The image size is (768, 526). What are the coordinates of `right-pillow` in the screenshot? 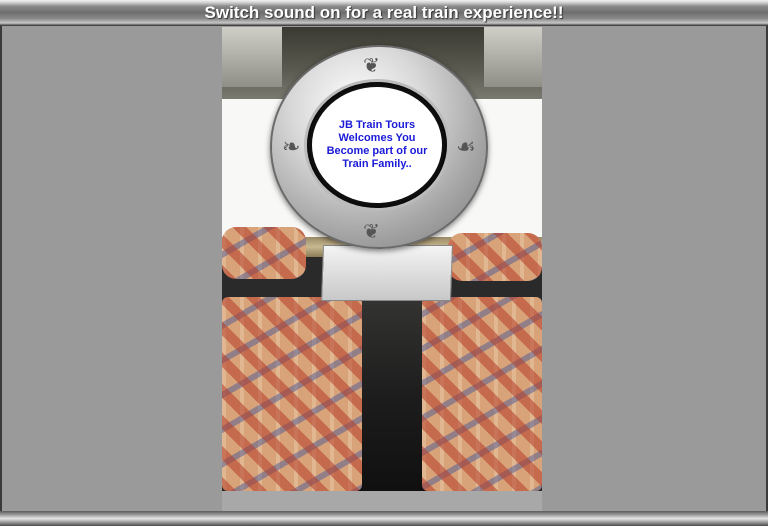 It's located at (495, 257).